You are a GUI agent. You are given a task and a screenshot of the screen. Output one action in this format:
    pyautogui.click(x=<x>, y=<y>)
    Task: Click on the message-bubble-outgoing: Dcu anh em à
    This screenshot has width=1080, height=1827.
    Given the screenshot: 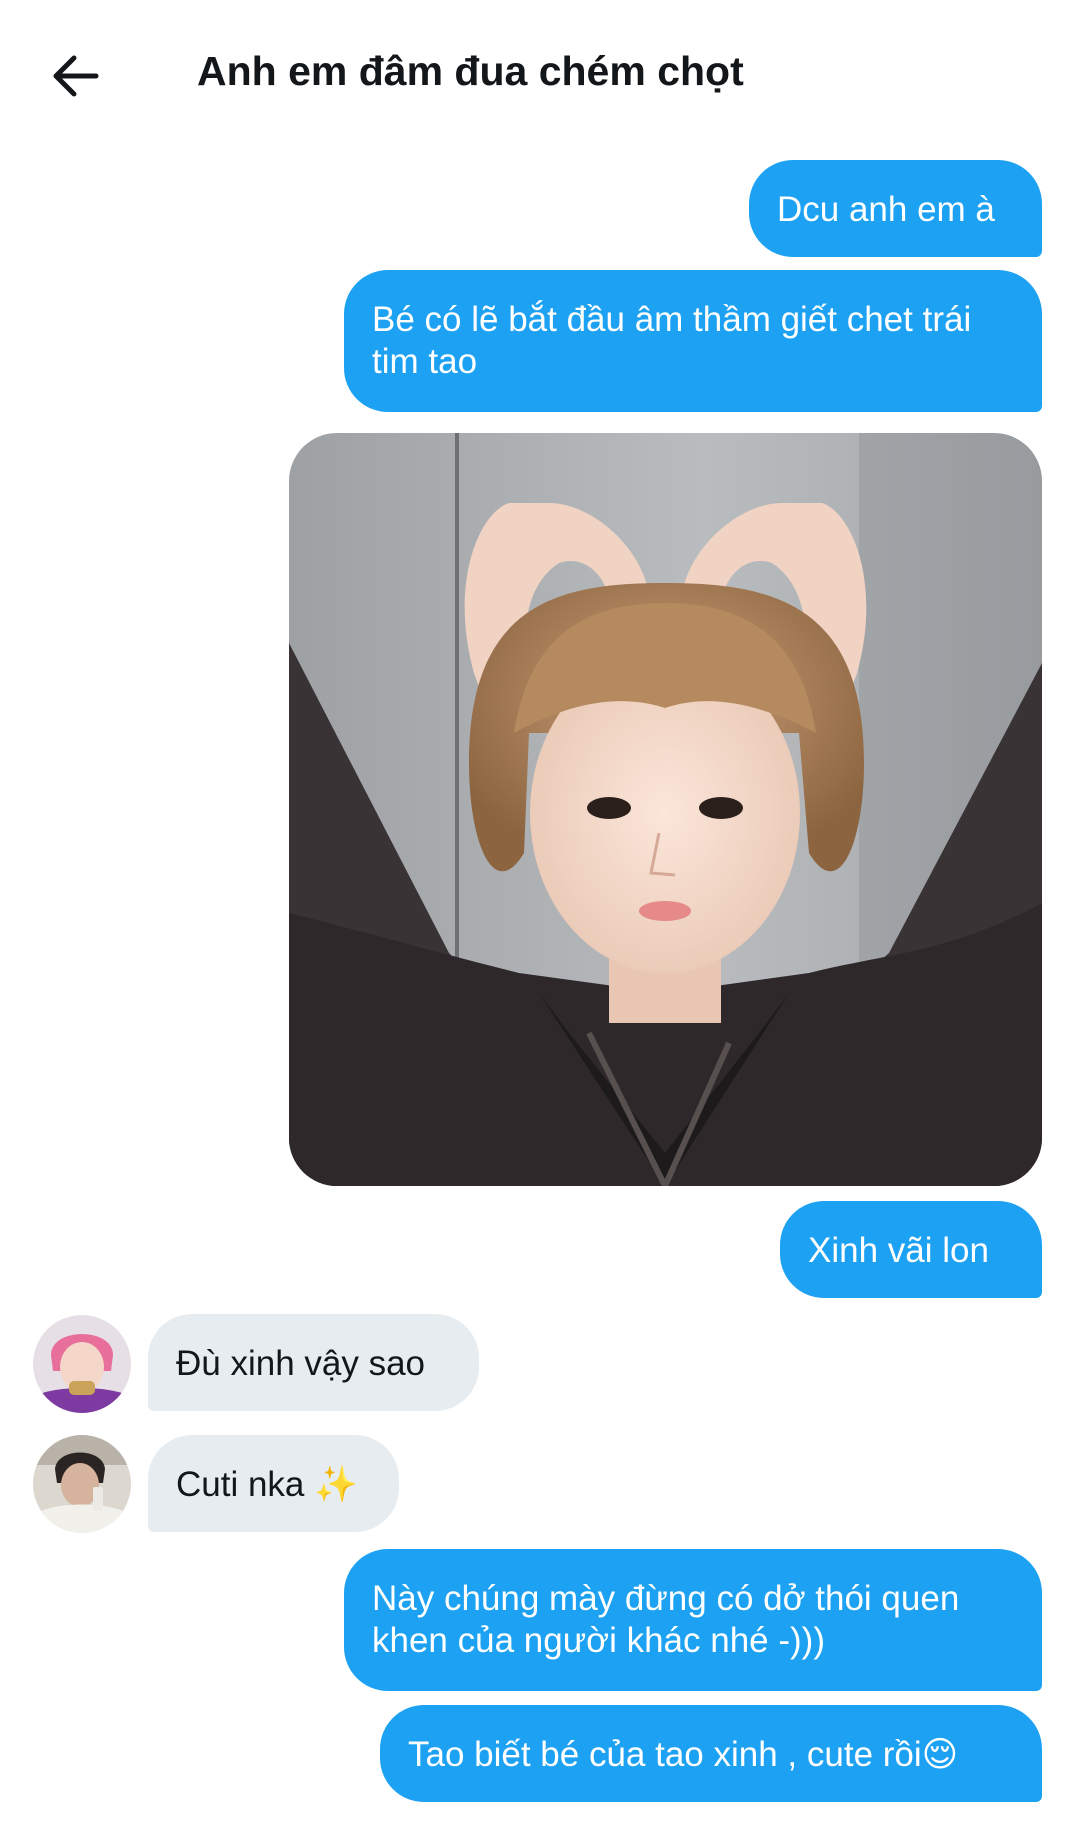 What is the action you would take?
    pyautogui.click(x=895, y=208)
    